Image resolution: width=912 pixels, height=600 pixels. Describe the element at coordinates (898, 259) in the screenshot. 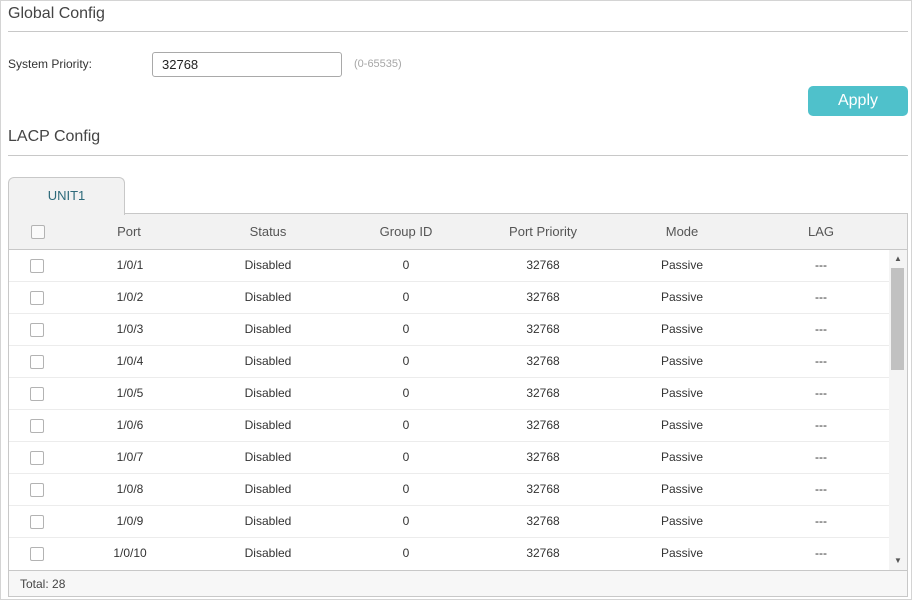

I see `caret-up-icon: ▲` at that location.